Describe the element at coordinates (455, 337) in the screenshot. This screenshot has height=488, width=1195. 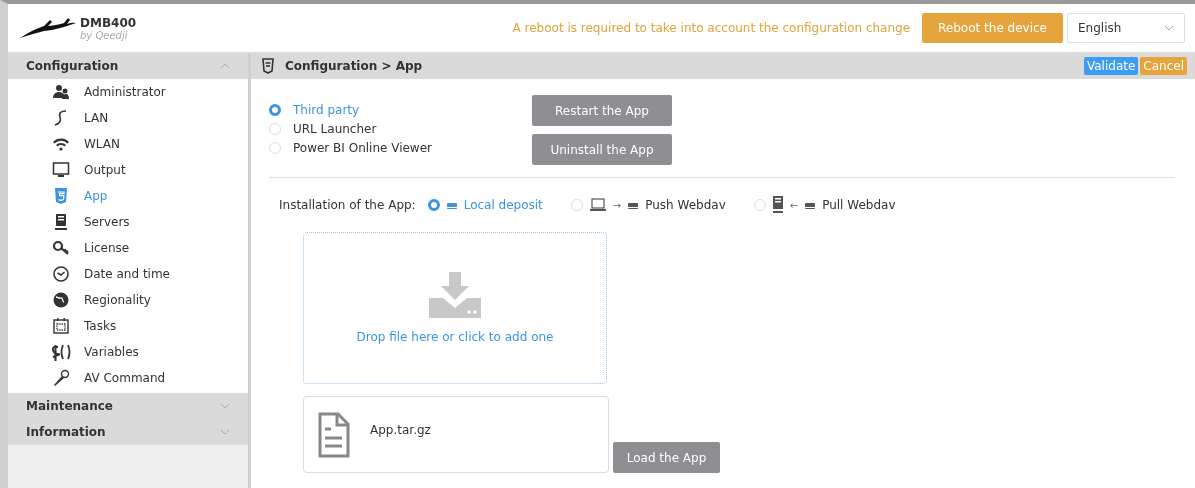
I see `dropzone-text: Drop file here or click to add one` at that location.